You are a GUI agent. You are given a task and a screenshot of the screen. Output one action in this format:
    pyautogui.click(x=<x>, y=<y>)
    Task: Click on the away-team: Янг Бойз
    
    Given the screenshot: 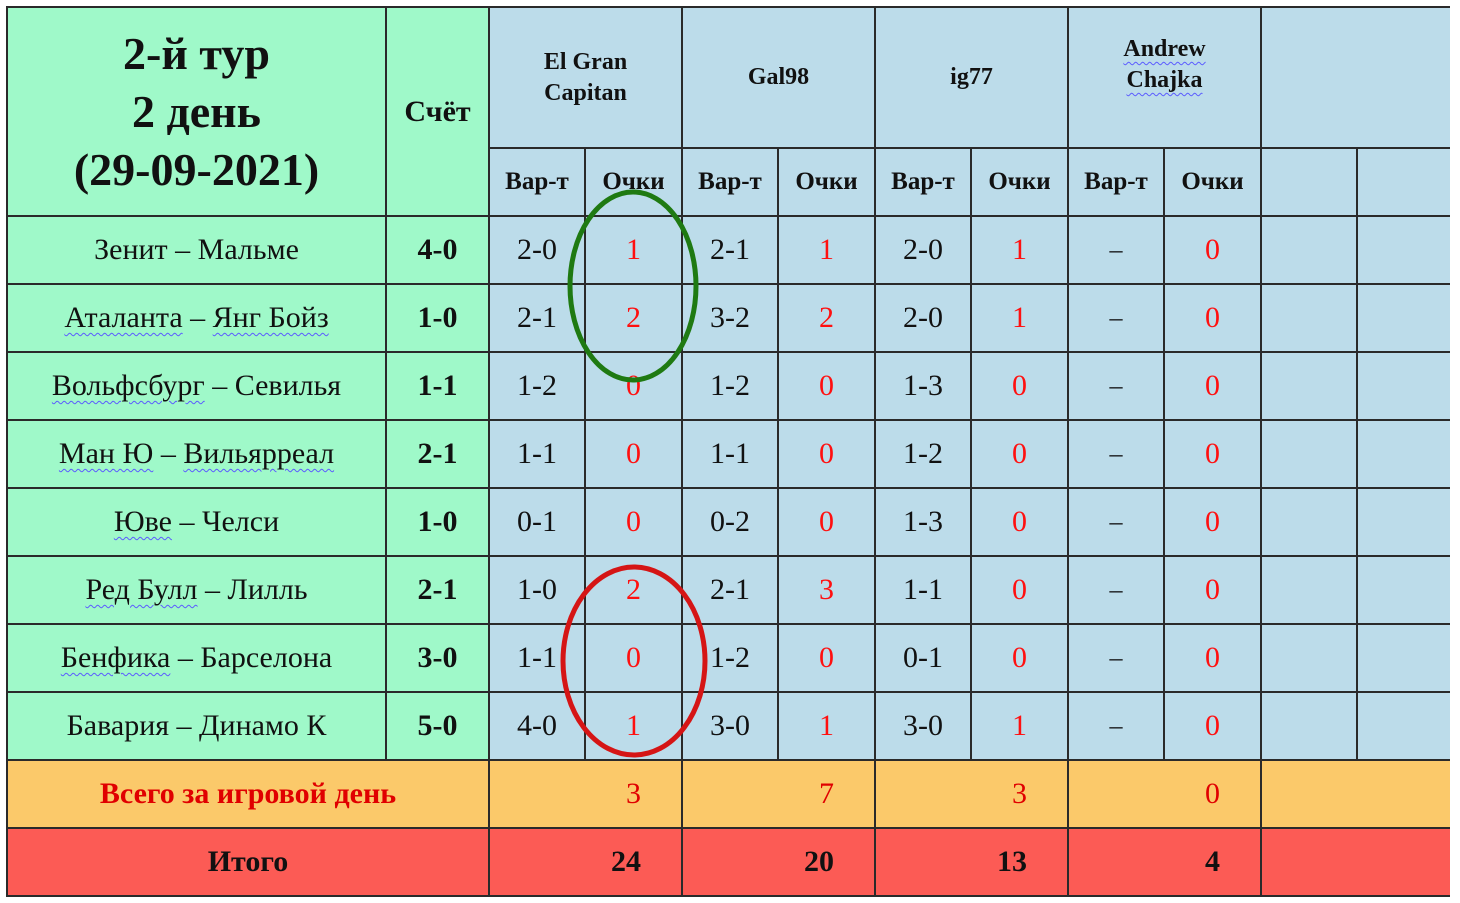 What is the action you would take?
    pyautogui.click(x=270, y=317)
    